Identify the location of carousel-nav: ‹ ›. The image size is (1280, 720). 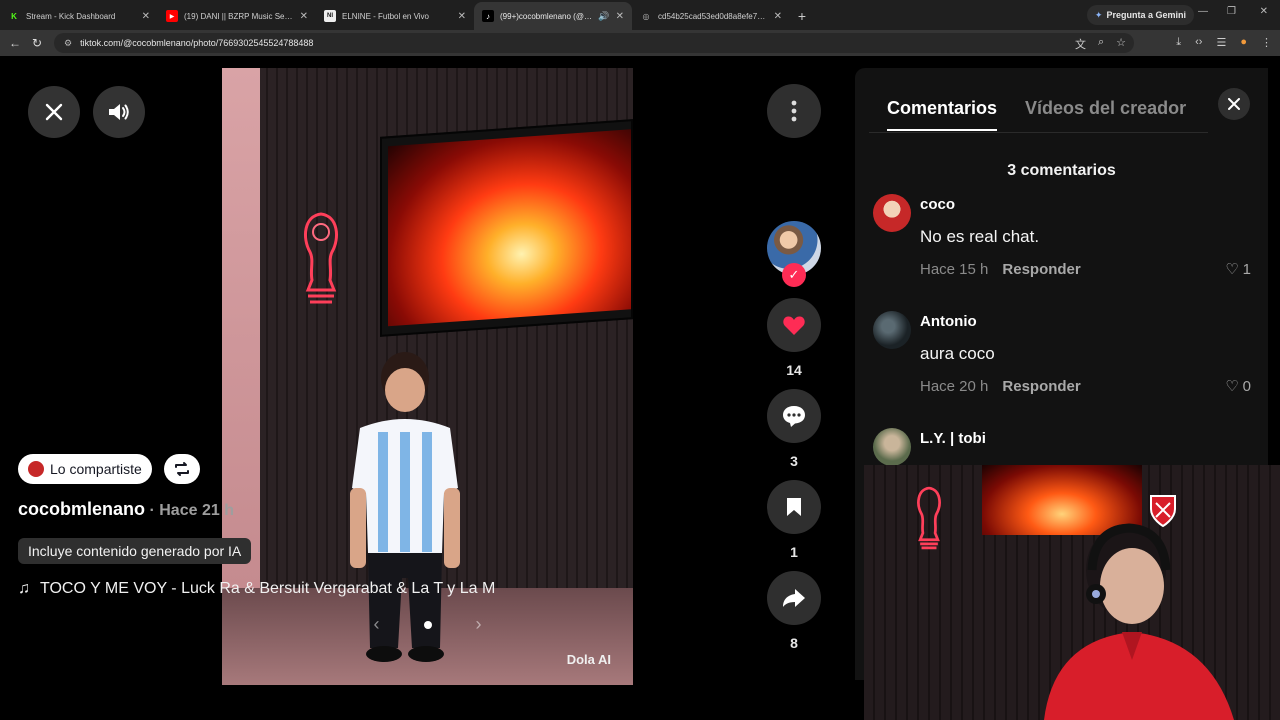
(427, 624).